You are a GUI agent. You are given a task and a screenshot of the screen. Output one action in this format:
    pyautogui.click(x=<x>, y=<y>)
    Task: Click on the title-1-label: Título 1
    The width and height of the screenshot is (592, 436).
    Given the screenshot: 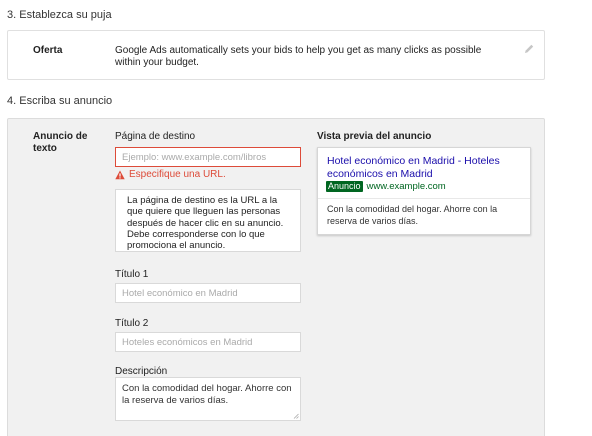 What is the action you would take?
    pyautogui.click(x=132, y=274)
    